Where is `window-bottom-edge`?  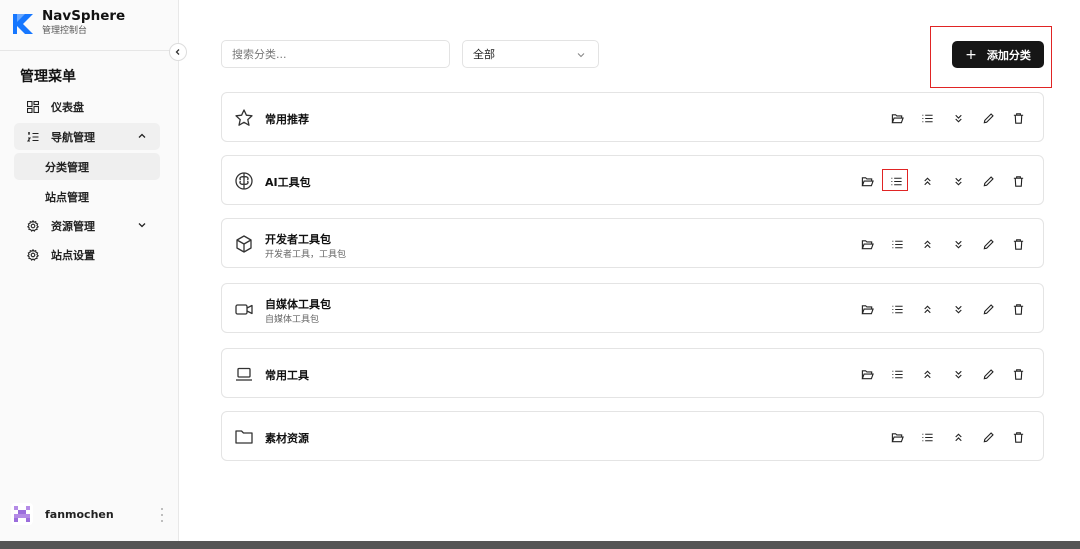 window-bottom-edge is located at coordinates (540, 545).